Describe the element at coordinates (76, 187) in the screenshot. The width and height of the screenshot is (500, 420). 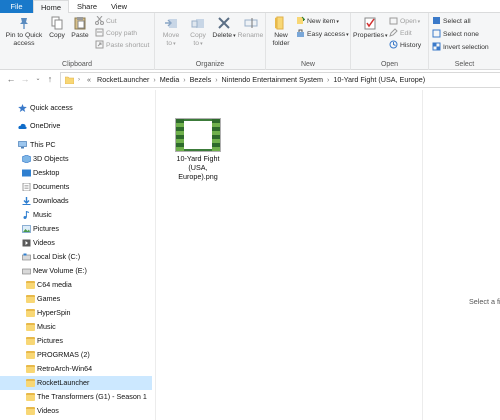
I see `nav-documents: Documents` at that location.